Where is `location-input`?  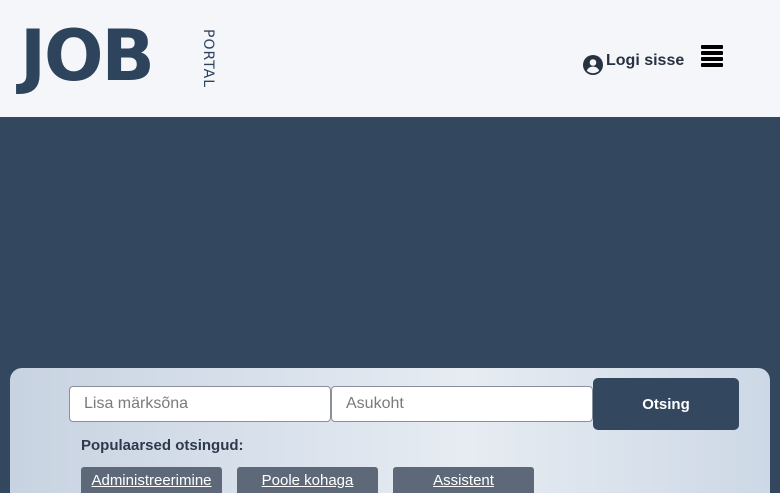 location-input is located at coordinates (462, 404).